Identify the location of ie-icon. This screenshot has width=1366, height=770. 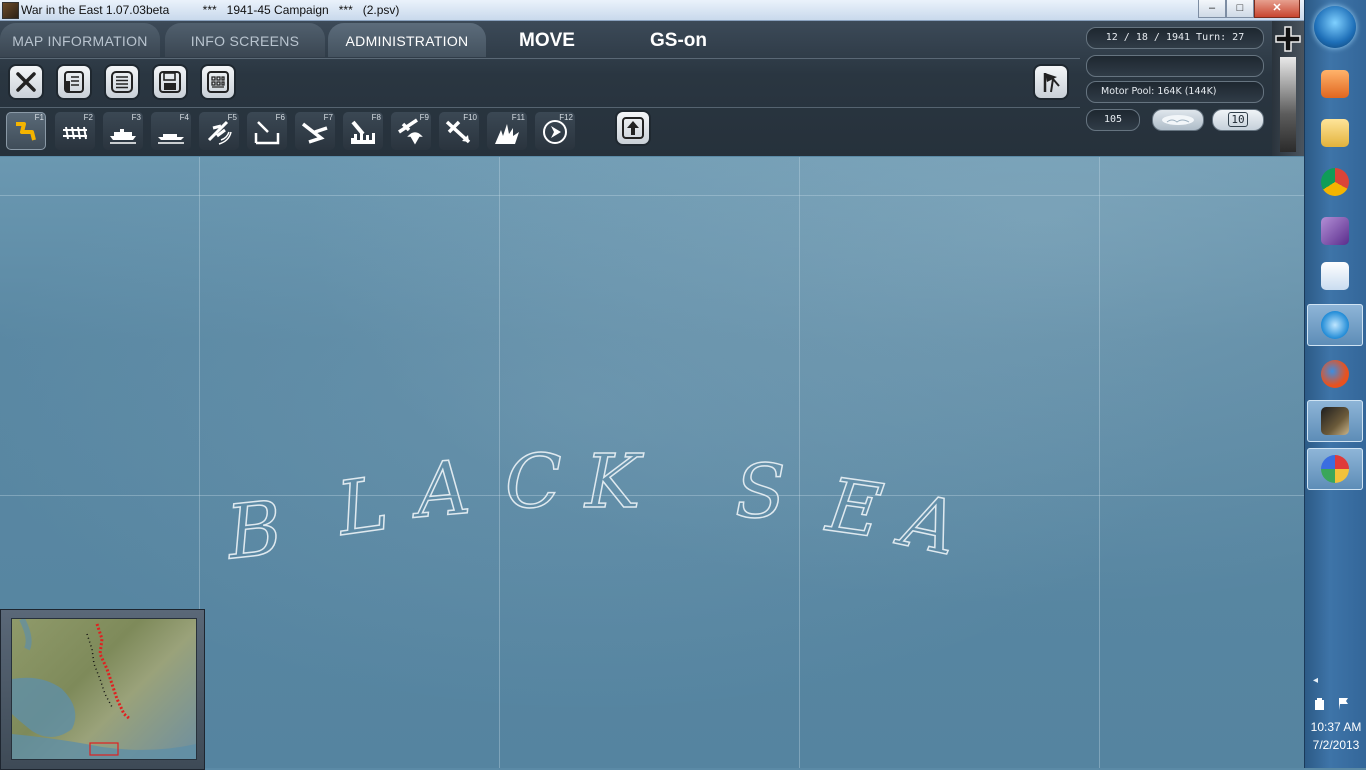
(1335, 325).